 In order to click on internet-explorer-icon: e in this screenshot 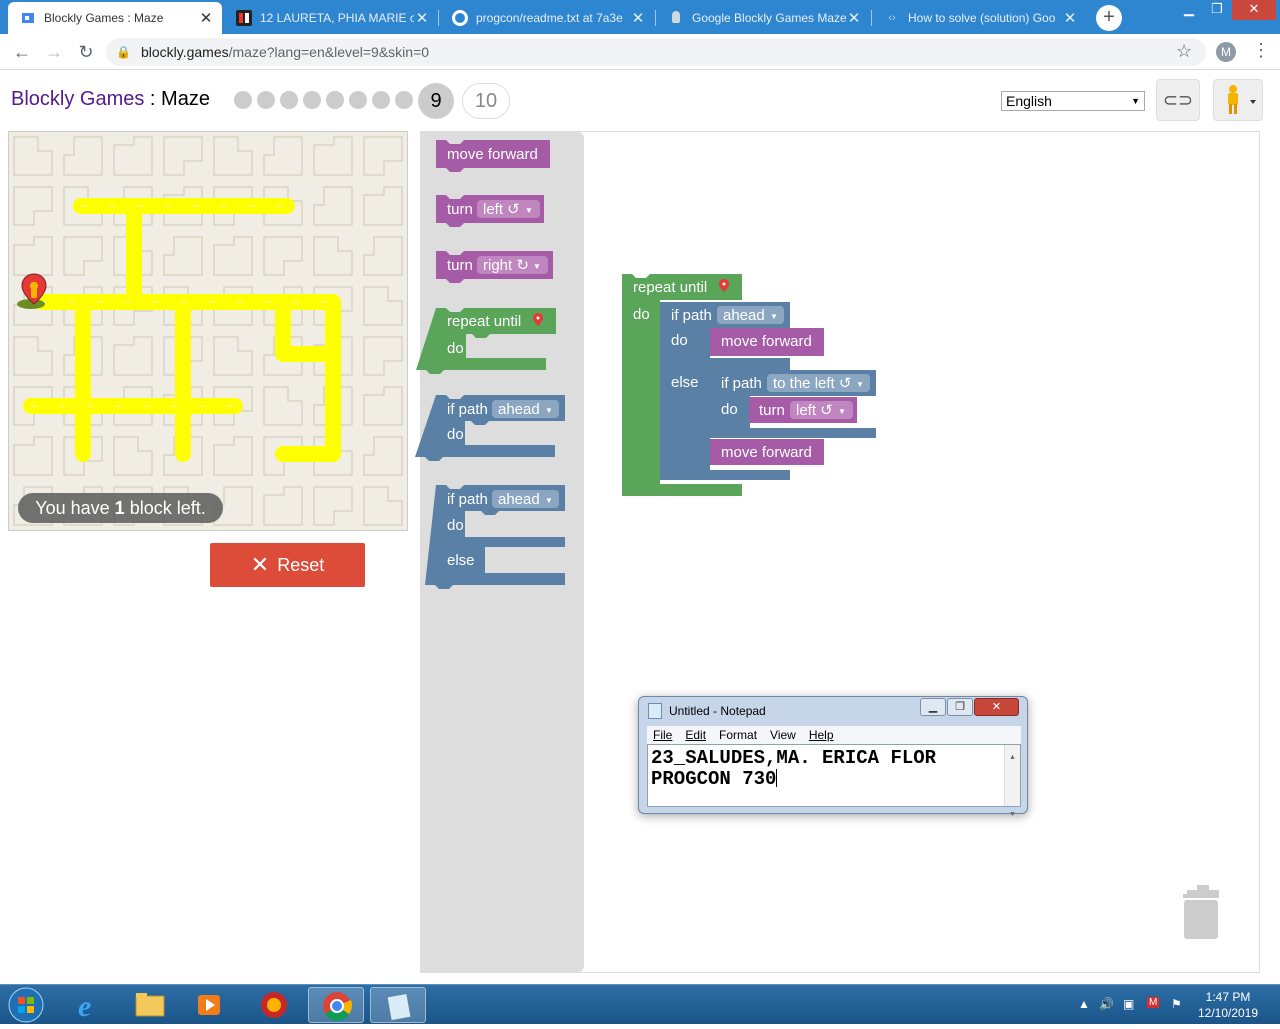, I will do `click(84, 1006)`.